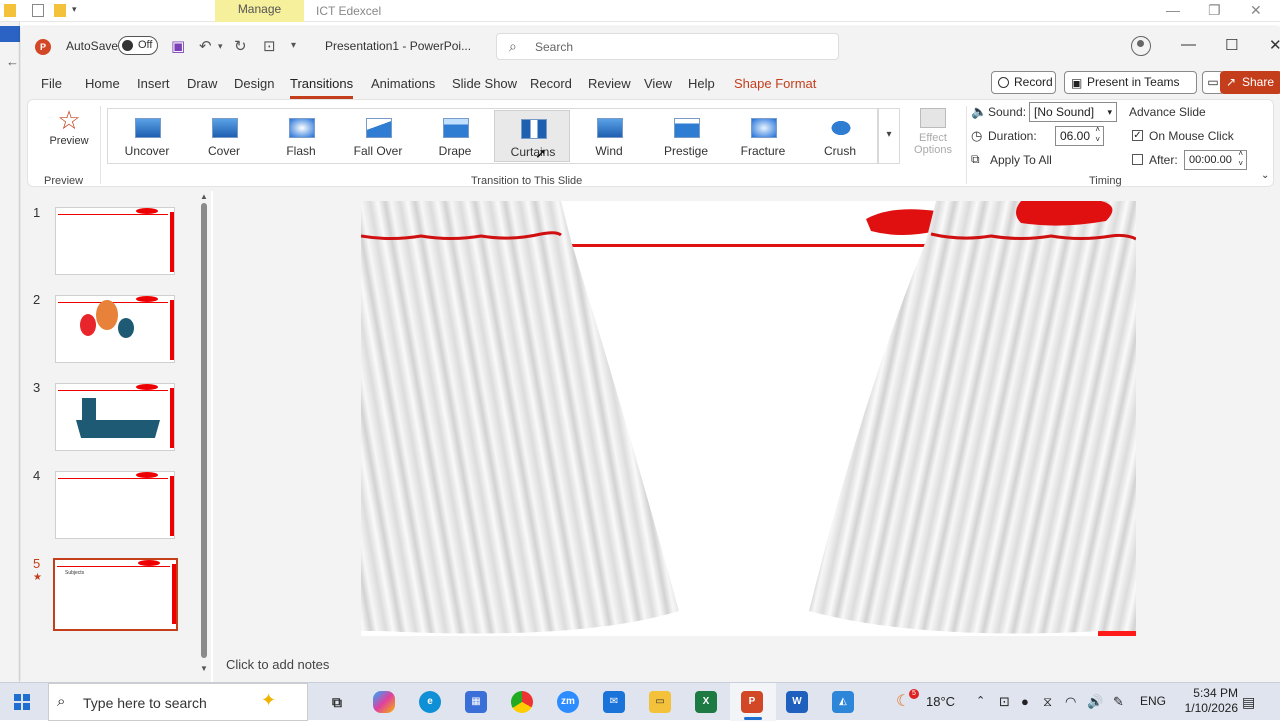  What do you see at coordinates (1021, 160) in the screenshot?
I see `apply-to-all-button: Apply To All` at bounding box center [1021, 160].